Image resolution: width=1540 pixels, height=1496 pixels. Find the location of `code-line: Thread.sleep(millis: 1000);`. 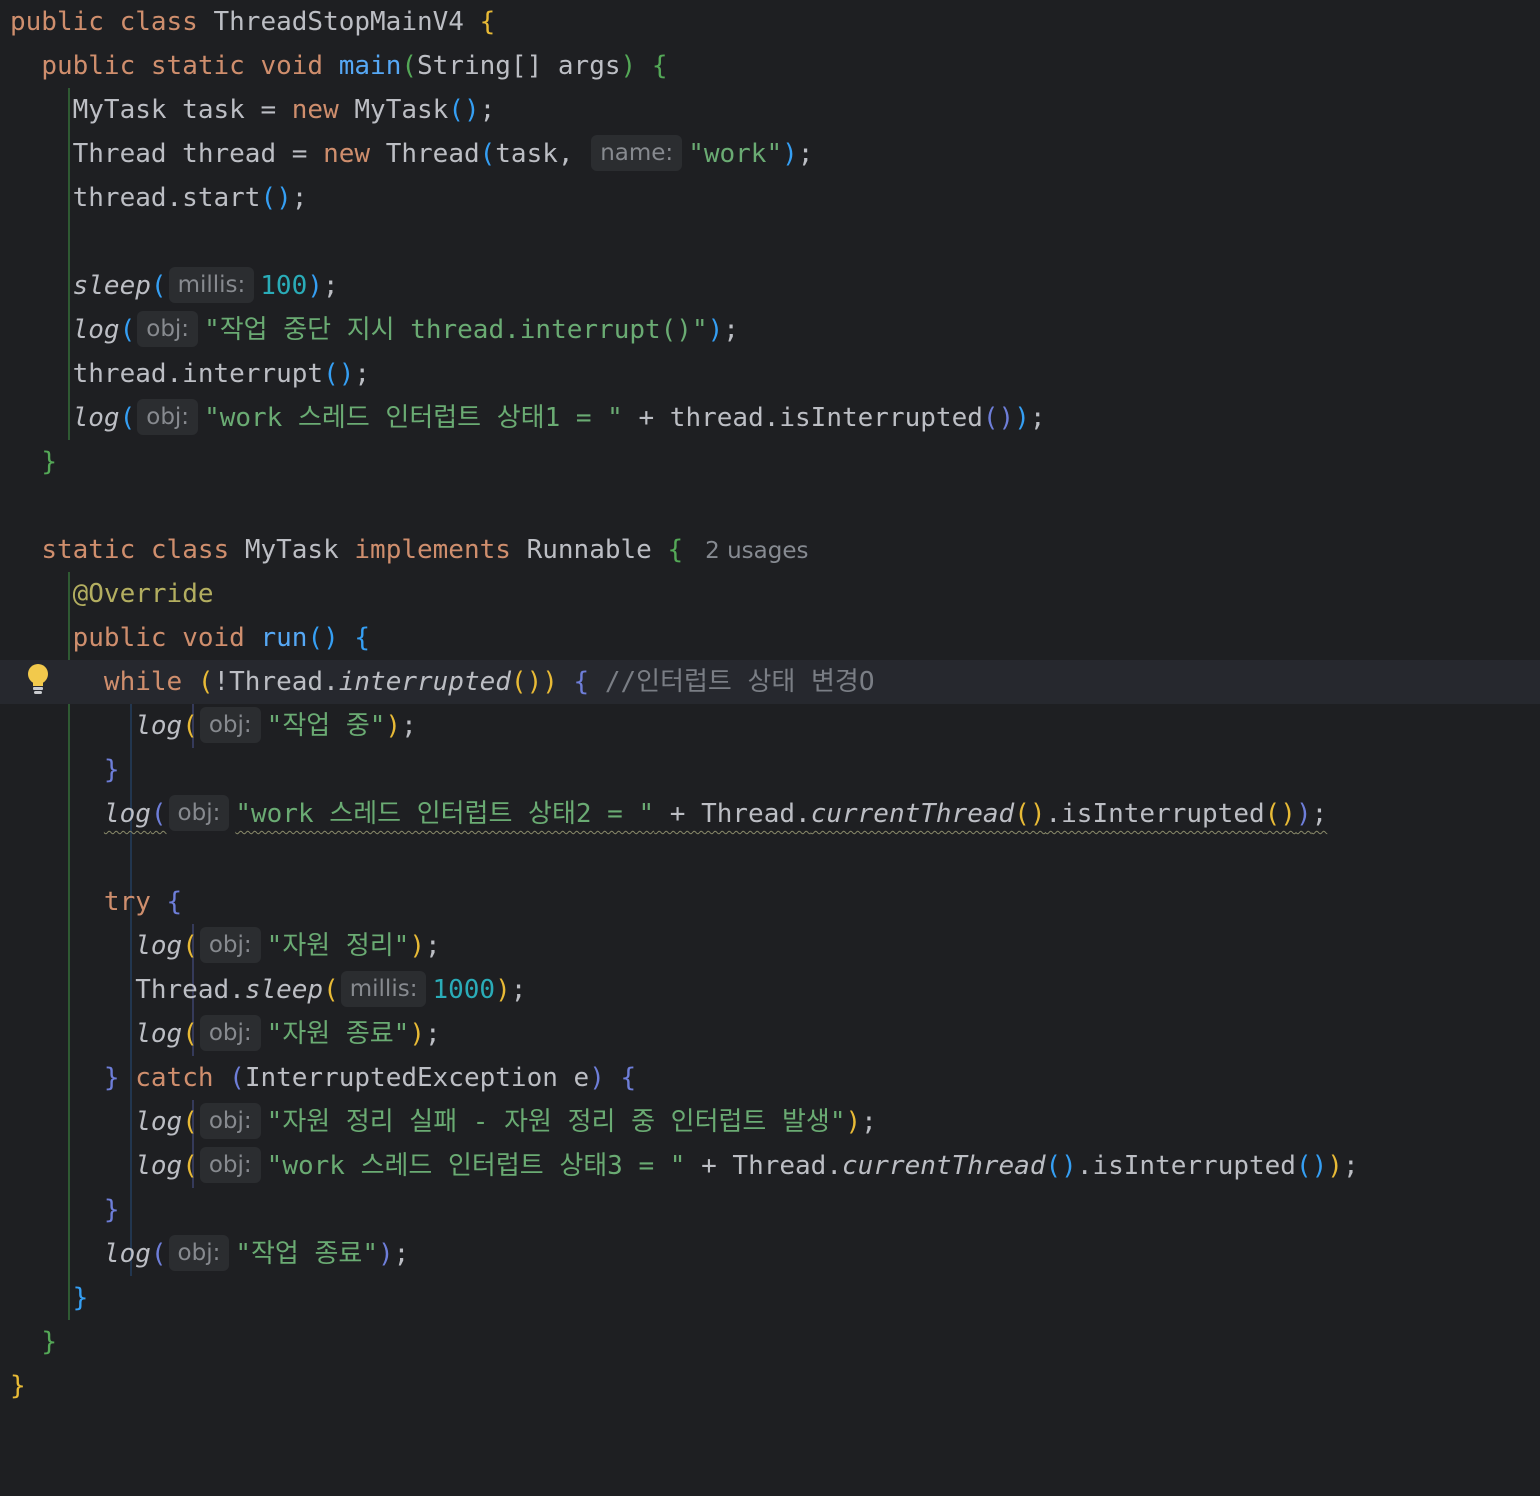

code-line: Thread.sleep(millis: 1000); is located at coordinates (770, 990).